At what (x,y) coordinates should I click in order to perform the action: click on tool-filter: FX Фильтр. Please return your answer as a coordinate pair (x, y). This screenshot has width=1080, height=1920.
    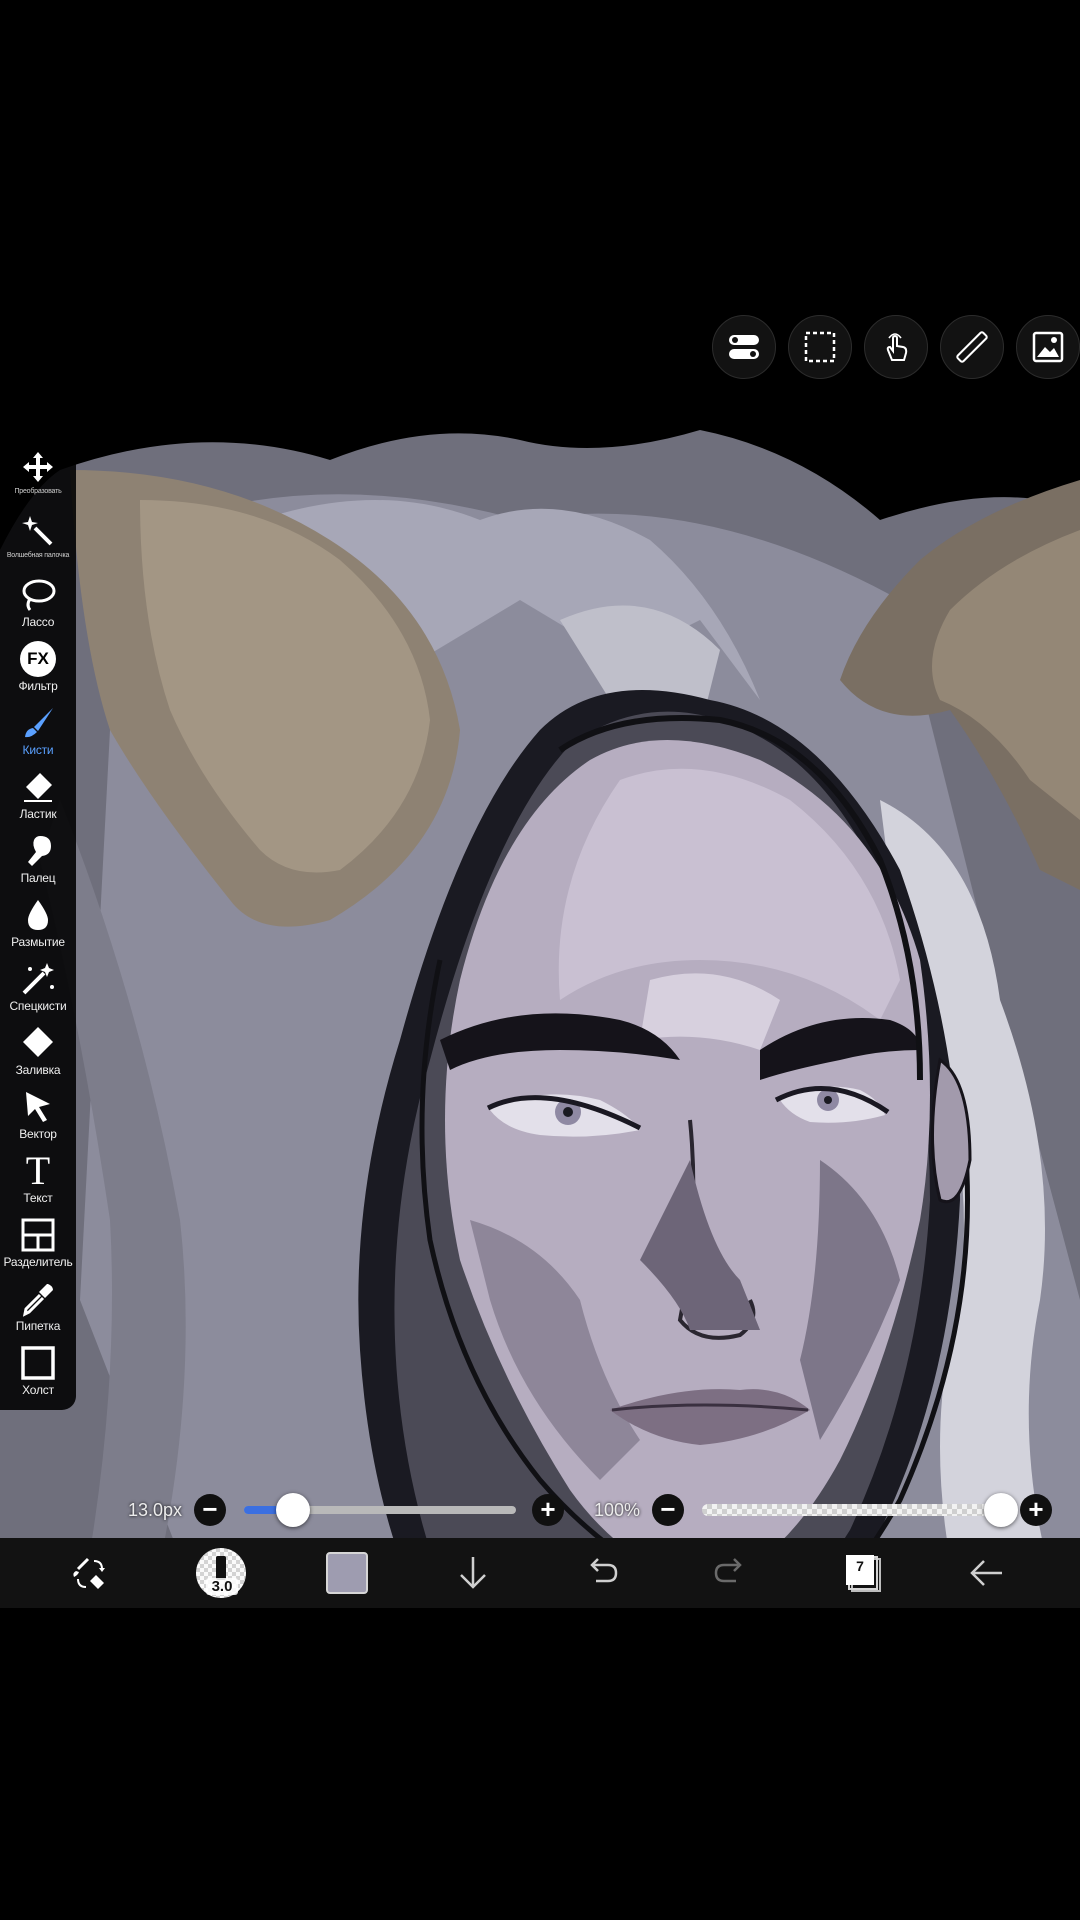
    Looking at the image, I should click on (38, 669).